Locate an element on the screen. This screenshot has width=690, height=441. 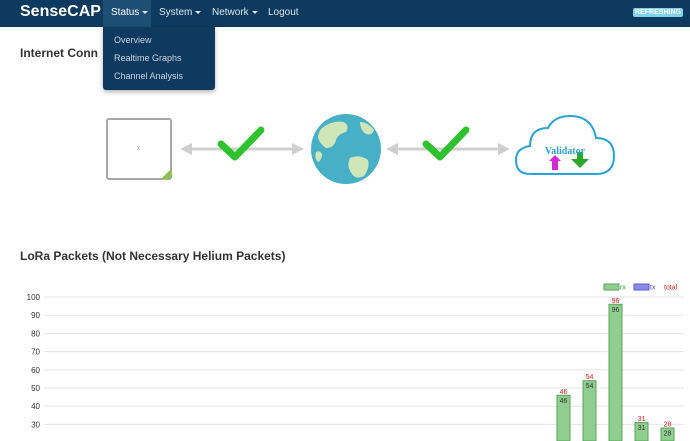
y-tick-label: 80 is located at coordinates (35, 333).